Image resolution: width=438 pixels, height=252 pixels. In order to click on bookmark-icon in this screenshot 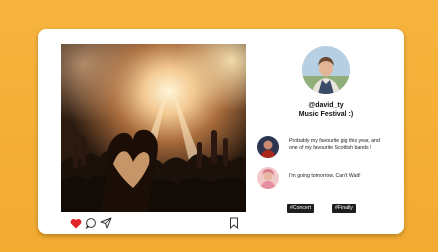, I will do `click(234, 223)`.